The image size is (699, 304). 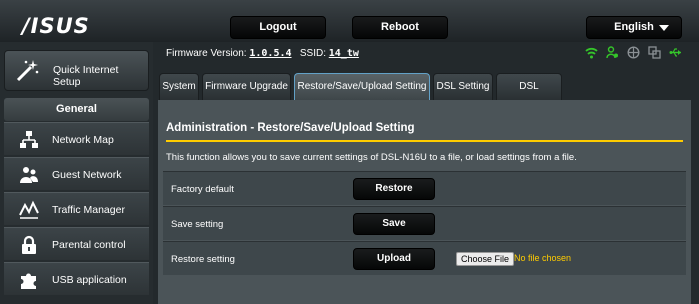 I want to click on usb-application-icon, so click(x=28, y=281).